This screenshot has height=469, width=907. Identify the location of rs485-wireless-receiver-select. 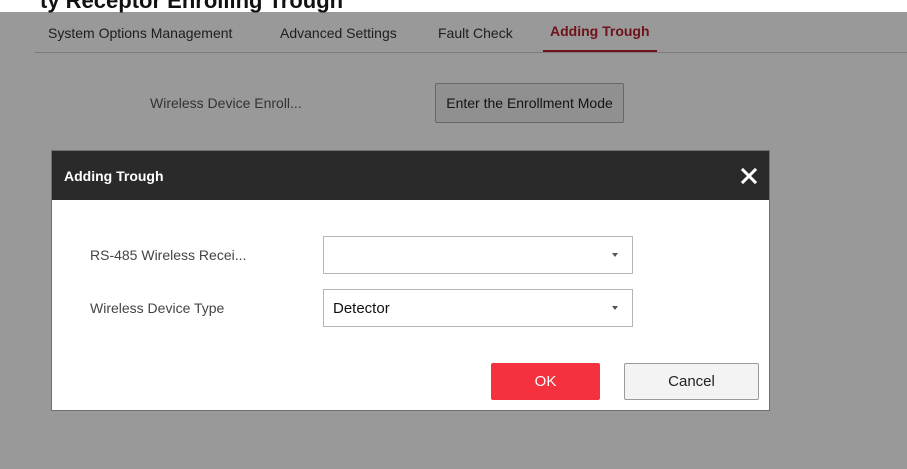
(478, 255).